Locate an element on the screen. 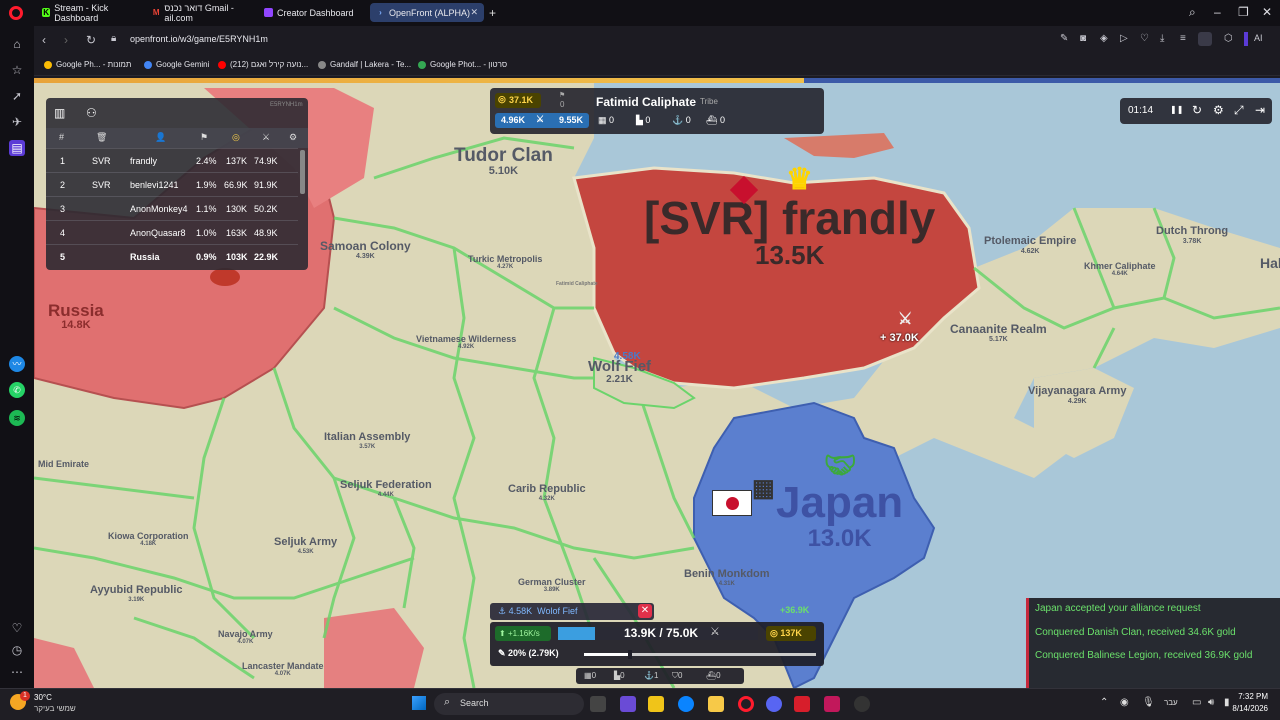 The image size is (1280, 720). exit-icon: ⇥ is located at coordinates (1260, 110).